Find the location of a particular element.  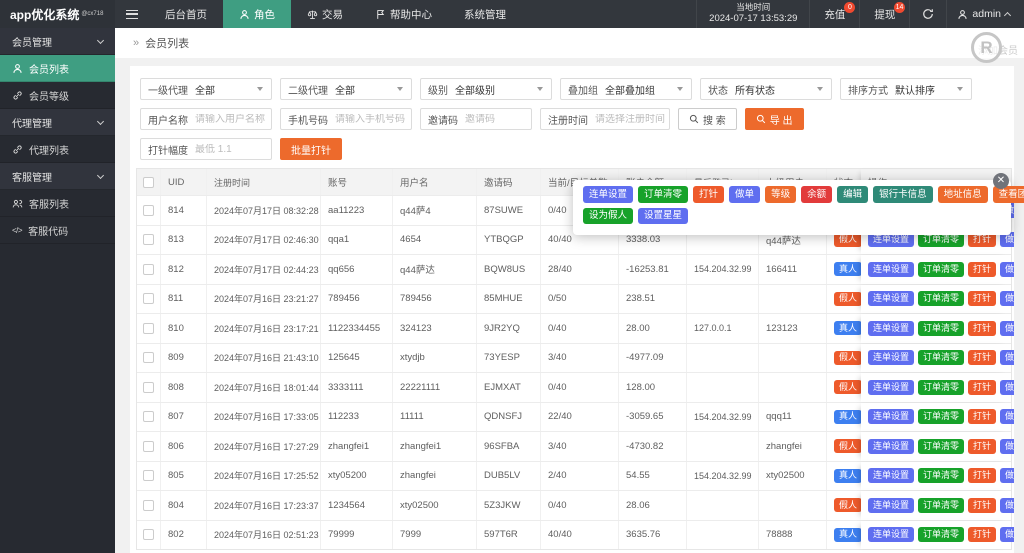

popup-address-info-button: 地址信息 is located at coordinates (962, 194).